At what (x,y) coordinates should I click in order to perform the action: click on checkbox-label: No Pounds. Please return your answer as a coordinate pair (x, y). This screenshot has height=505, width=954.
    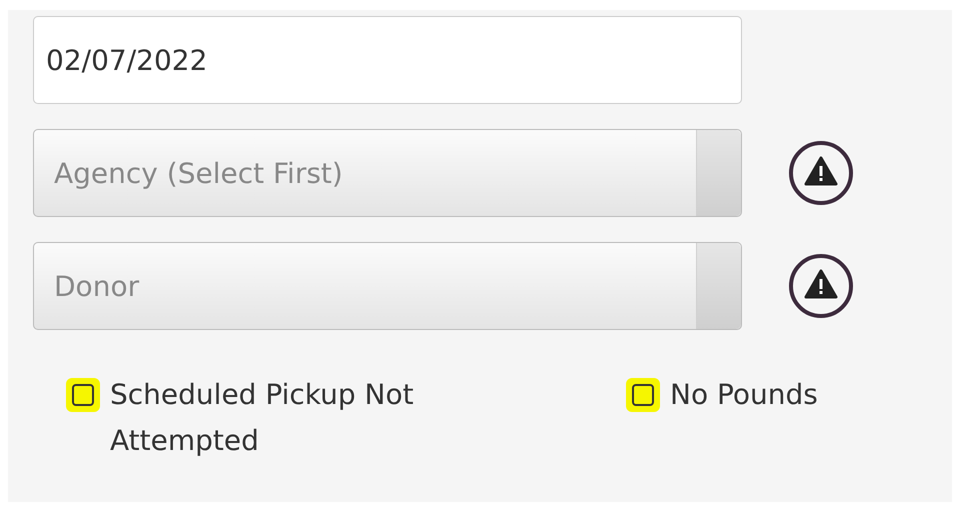
    Looking at the image, I should click on (744, 395).